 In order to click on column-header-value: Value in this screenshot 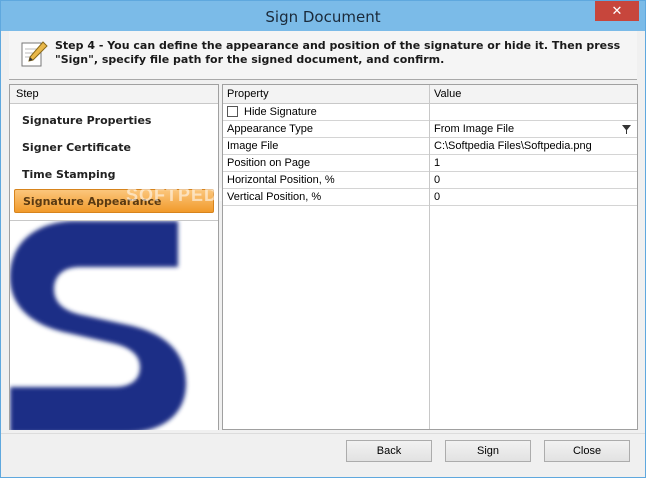, I will do `click(447, 94)`.